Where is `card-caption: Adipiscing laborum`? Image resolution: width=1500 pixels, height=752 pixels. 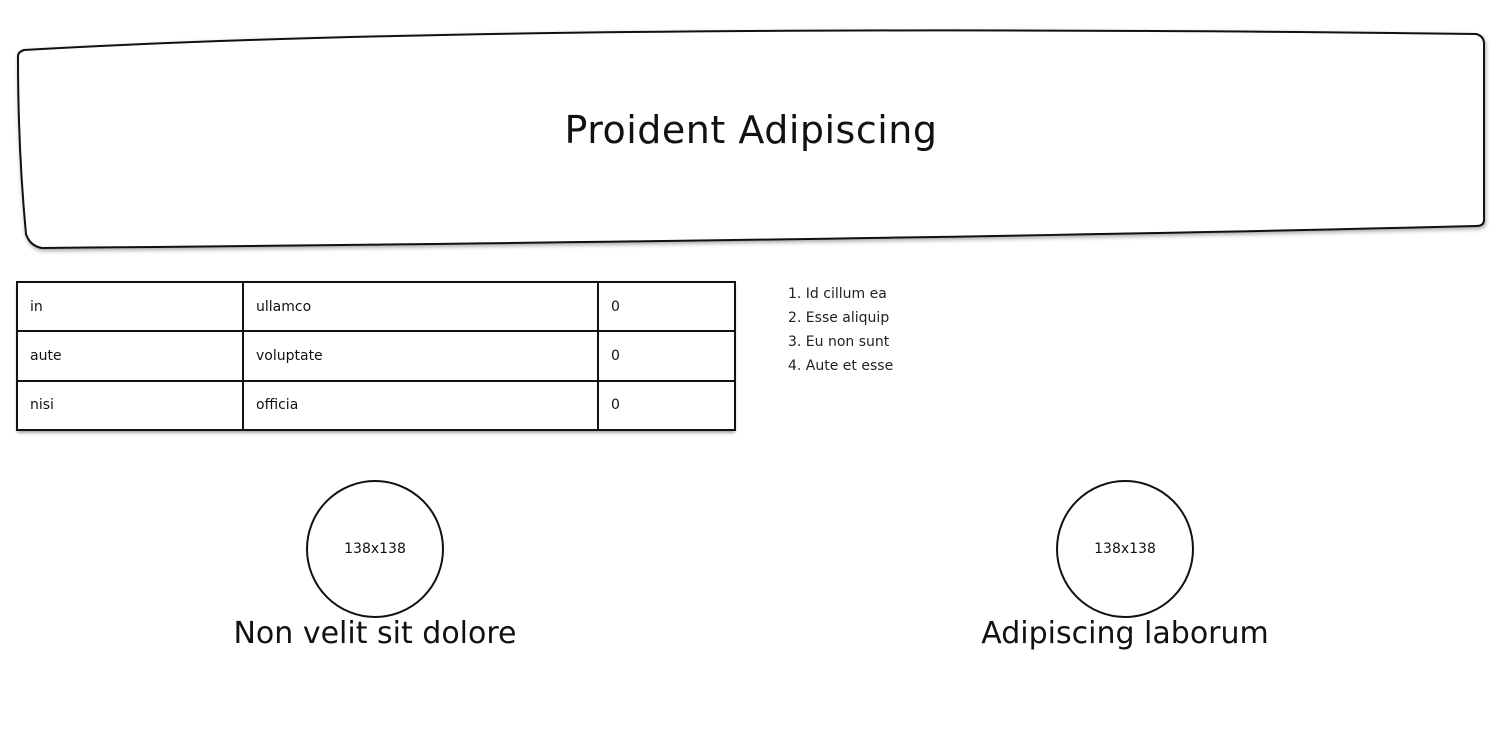 card-caption: Adipiscing laborum is located at coordinates (1125, 633).